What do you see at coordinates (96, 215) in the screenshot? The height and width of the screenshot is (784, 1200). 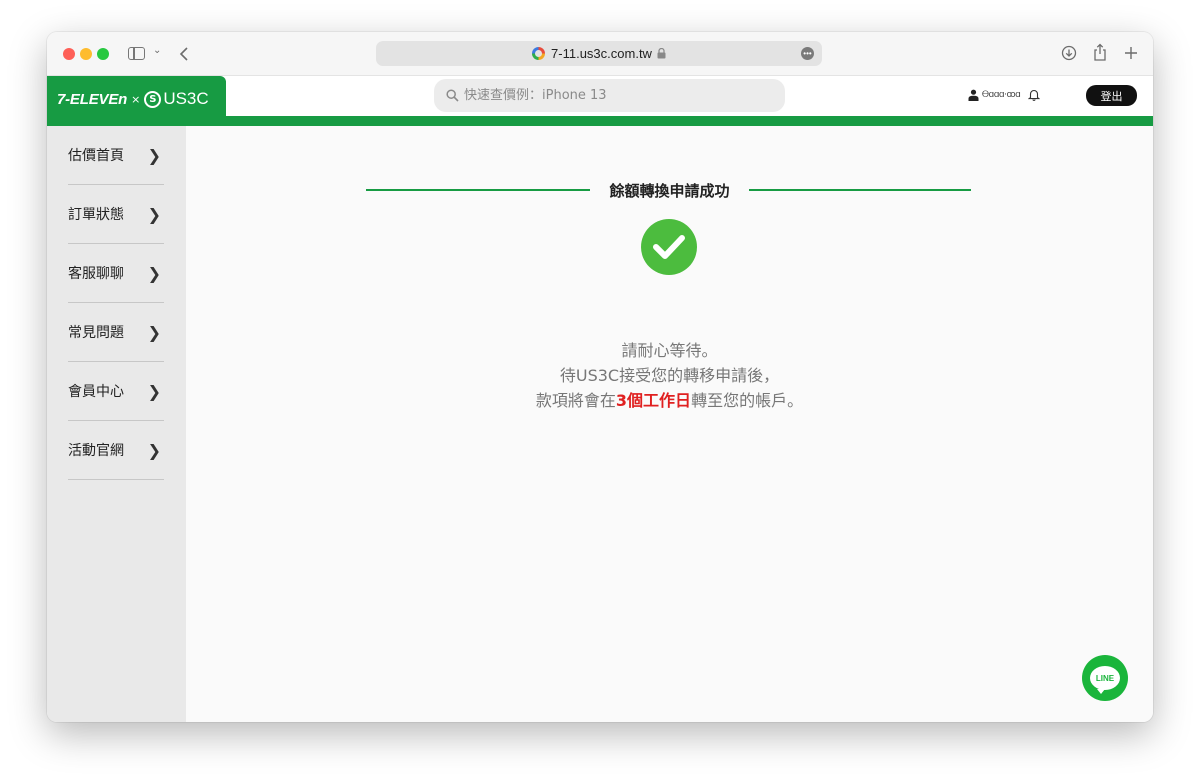 I see `sidebar-item-label: 訂單狀態` at bounding box center [96, 215].